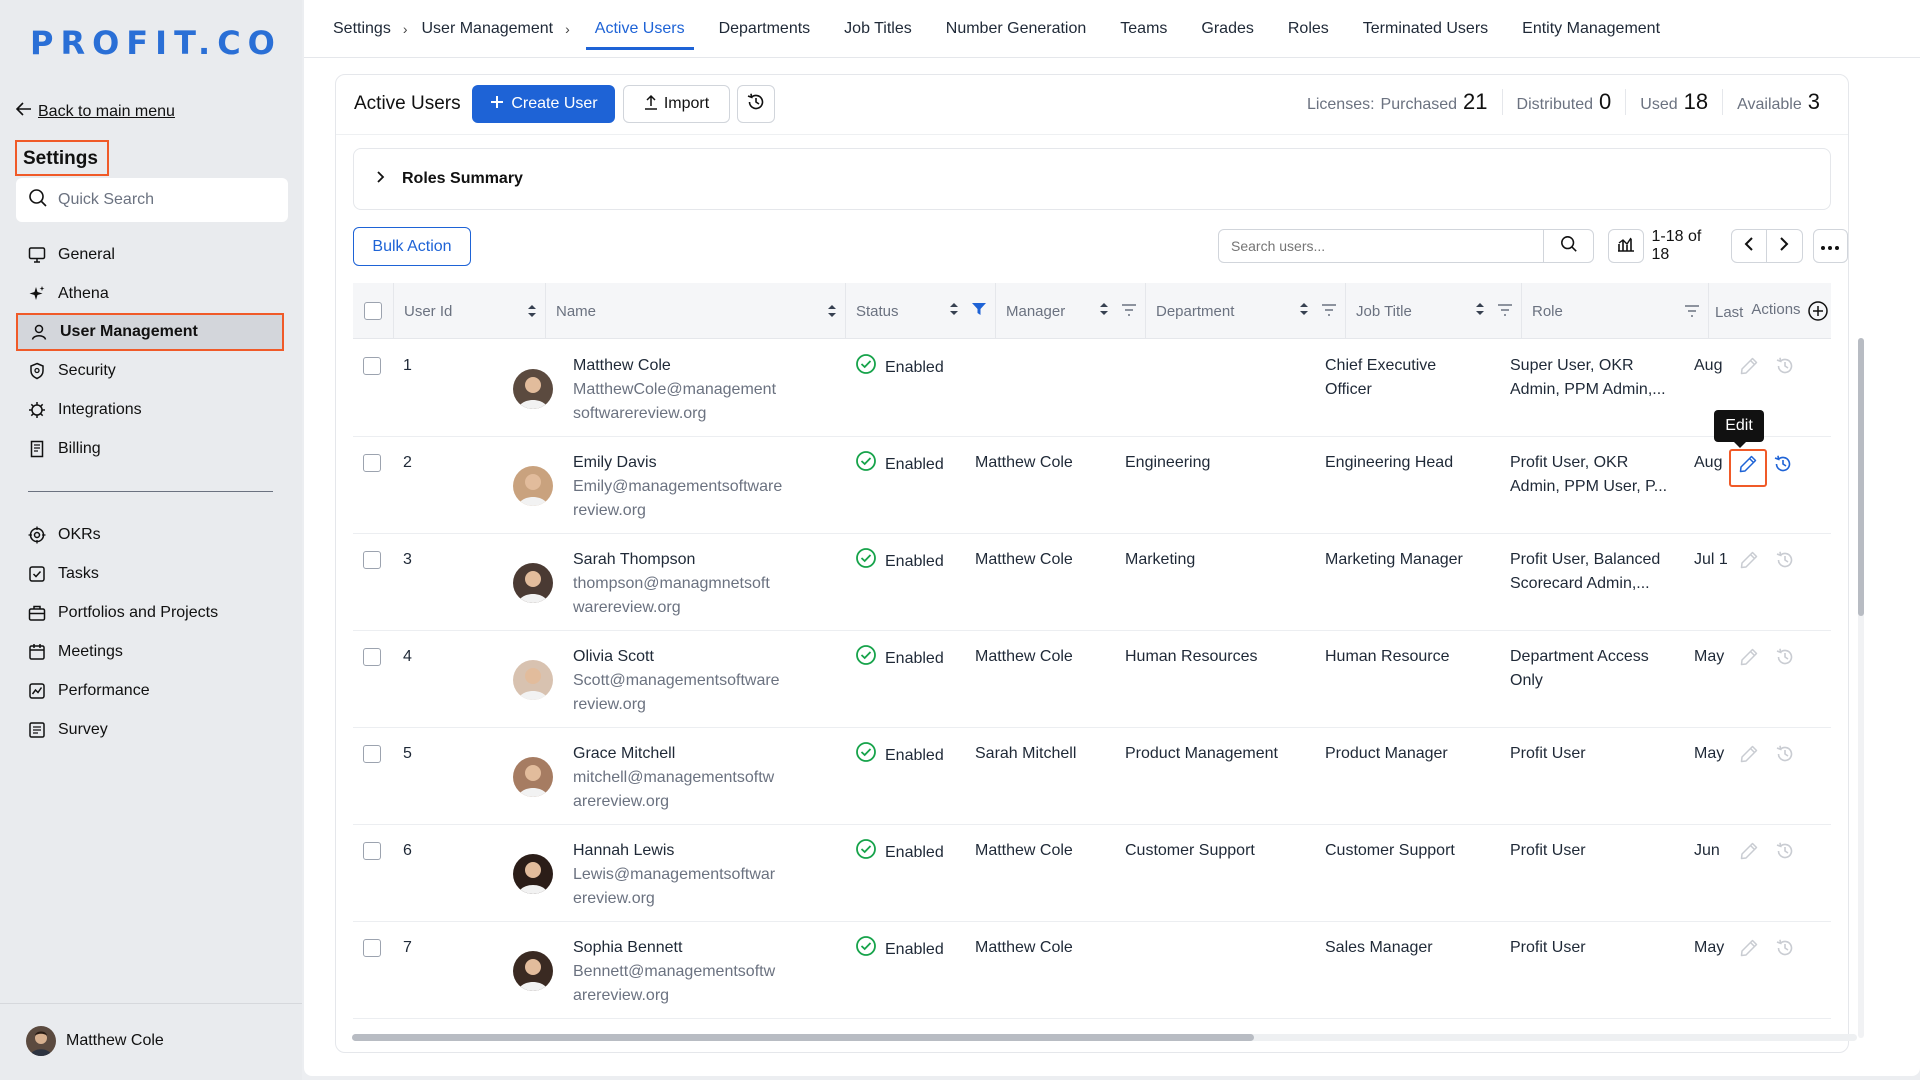  Describe the element at coordinates (1769, 311) in the screenshot. I see `column-last: Last Actions` at that location.